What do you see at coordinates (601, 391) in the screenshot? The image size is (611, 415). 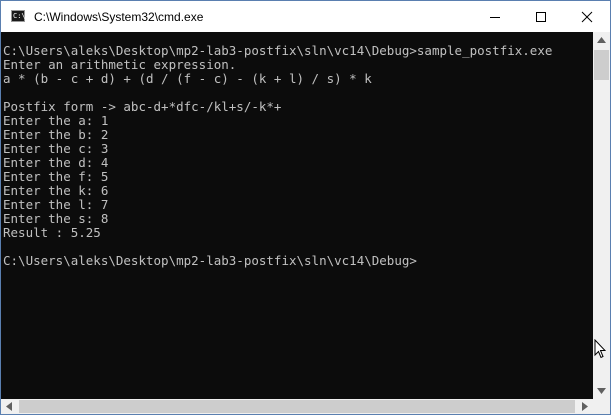 I see `scroll-down-arrow-icon` at bounding box center [601, 391].